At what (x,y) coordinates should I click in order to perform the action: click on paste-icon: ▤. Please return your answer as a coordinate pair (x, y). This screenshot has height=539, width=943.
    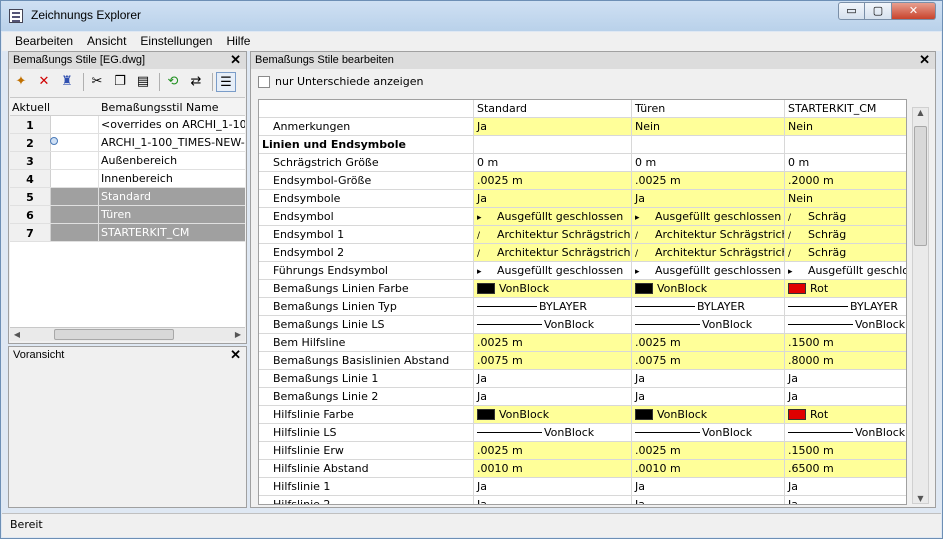
    Looking at the image, I should click on (143, 82).